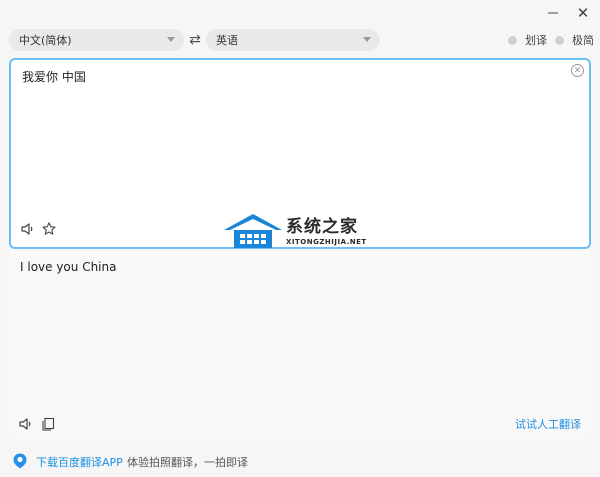  What do you see at coordinates (322, 227) in the screenshot?
I see `watermark-title: 系统之家` at bounding box center [322, 227].